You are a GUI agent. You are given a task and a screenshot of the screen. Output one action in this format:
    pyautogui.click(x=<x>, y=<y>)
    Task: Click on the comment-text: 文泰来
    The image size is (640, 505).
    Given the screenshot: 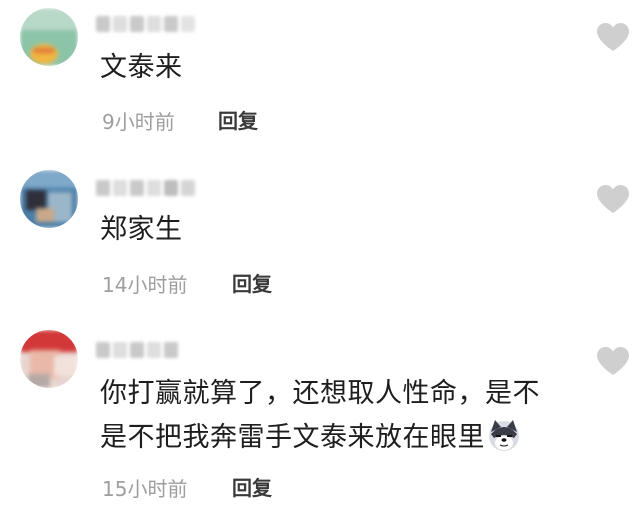 What is the action you would take?
    pyautogui.click(x=141, y=67)
    